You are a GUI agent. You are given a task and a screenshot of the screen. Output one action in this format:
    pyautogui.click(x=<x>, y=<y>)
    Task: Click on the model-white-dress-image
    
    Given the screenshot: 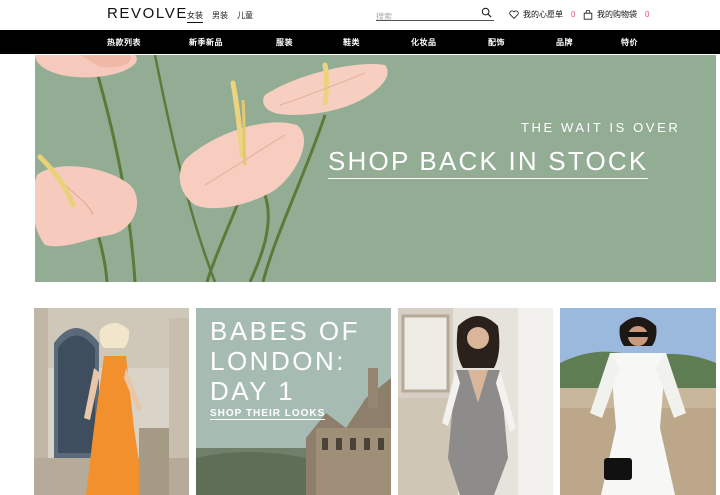 What is the action you would take?
    pyautogui.click(x=638, y=401)
    